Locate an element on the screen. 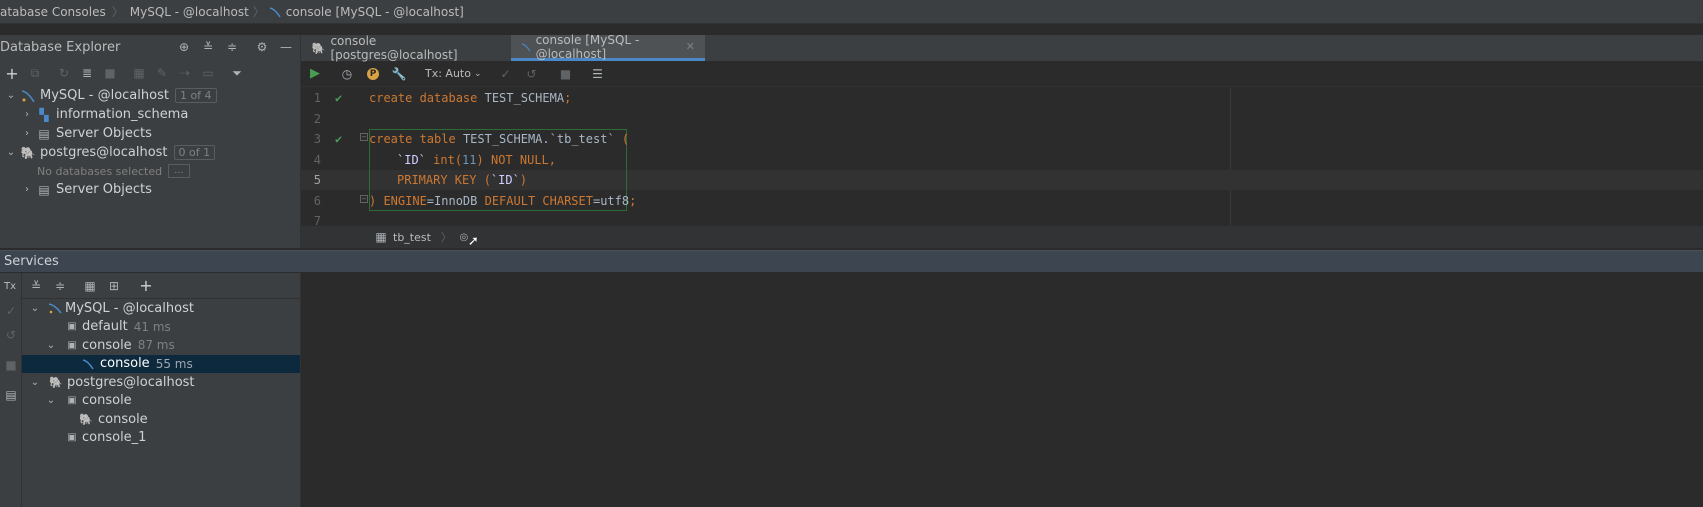 The height and width of the screenshot is (507, 1703). breadcrumb-item-console: console [MySQL - @localhost] is located at coordinates (375, 12).